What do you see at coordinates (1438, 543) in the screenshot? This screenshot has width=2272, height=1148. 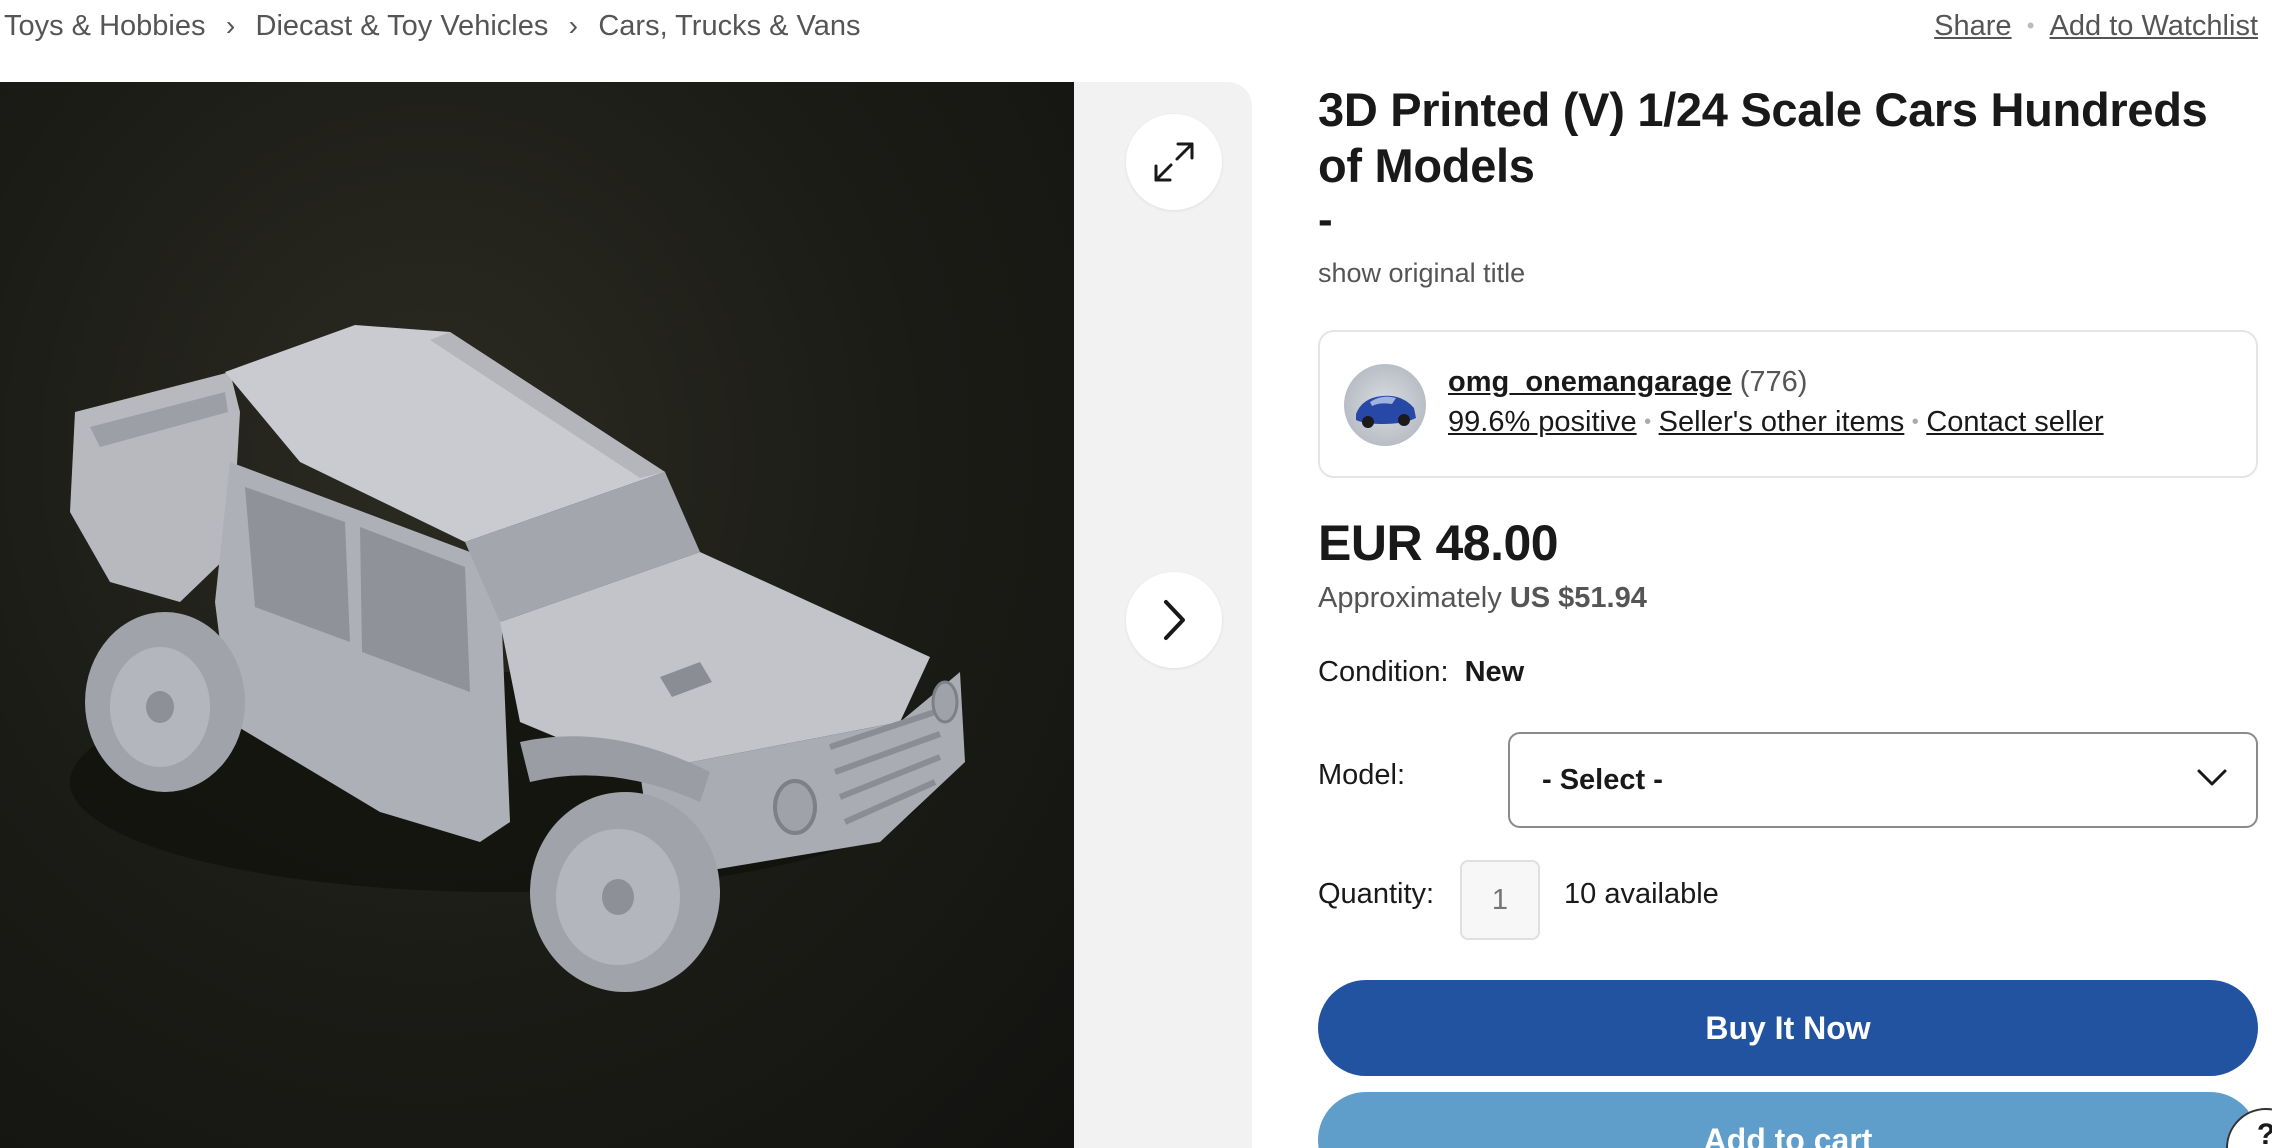 I see `price: EUR 48.00` at bounding box center [1438, 543].